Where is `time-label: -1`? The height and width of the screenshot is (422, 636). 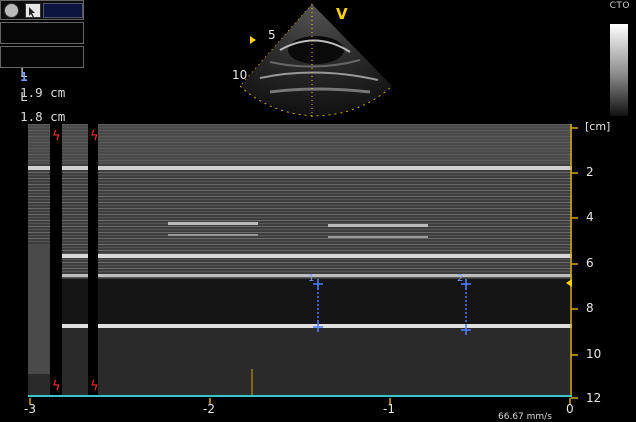 time-label: -1 is located at coordinates (389, 409).